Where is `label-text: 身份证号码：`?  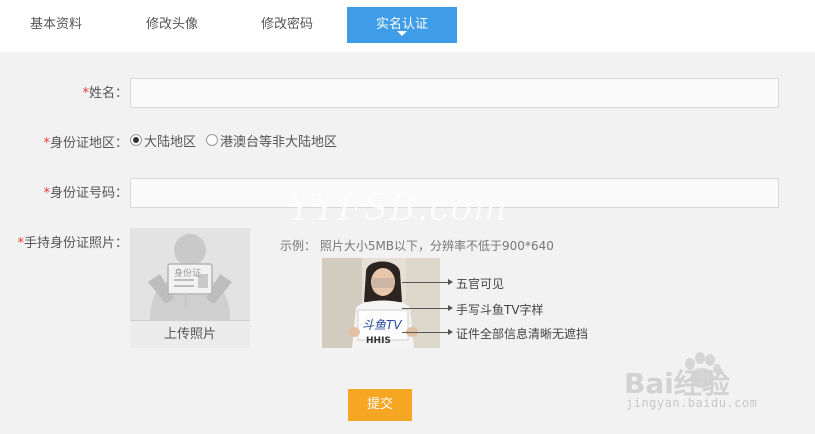
label-text: 身份证号码： is located at coordinates (88, 193).